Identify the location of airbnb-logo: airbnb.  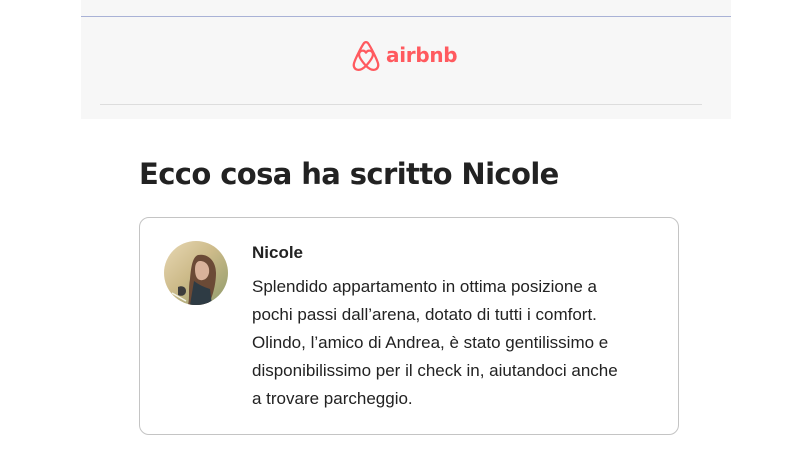
(404, 56).